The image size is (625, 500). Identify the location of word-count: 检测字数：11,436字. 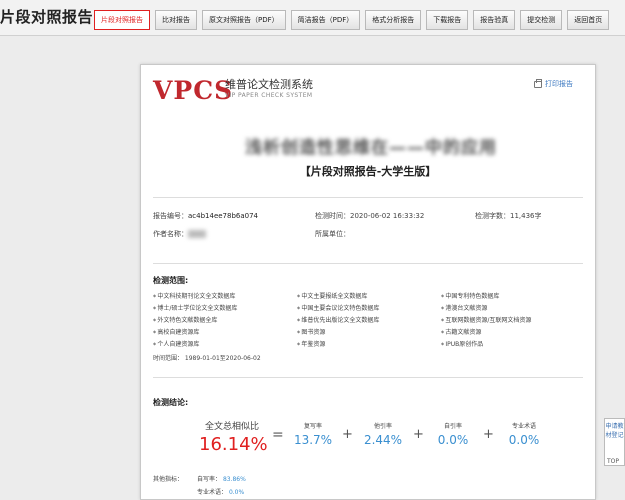
(508, 216).